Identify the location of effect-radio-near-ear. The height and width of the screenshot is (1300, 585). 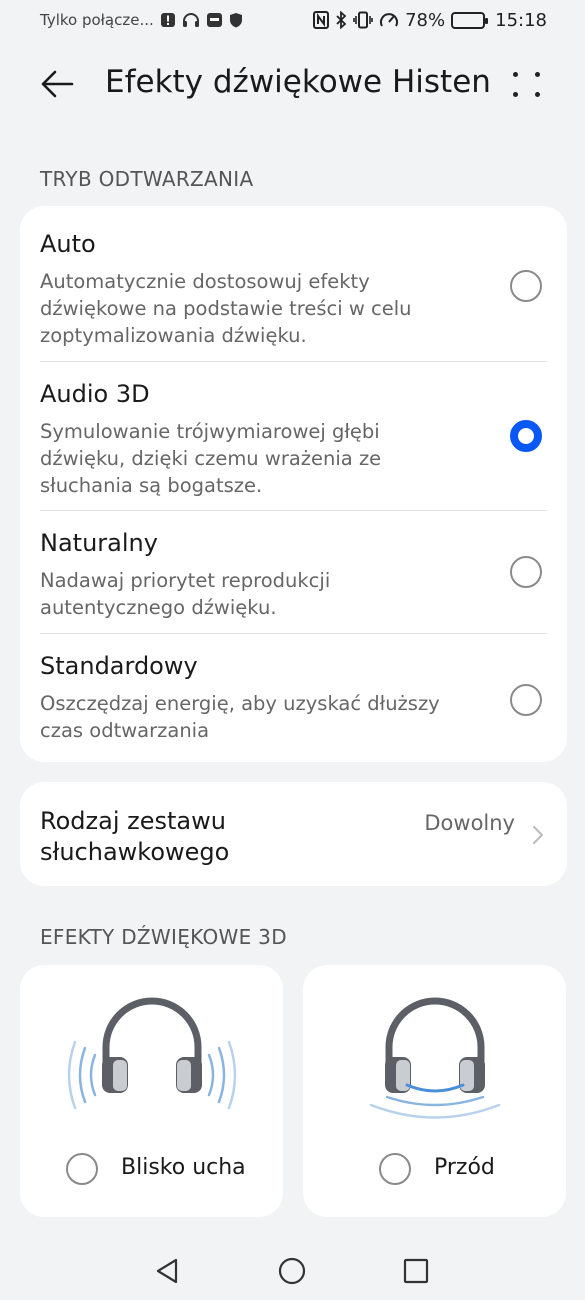
(82, 1169).